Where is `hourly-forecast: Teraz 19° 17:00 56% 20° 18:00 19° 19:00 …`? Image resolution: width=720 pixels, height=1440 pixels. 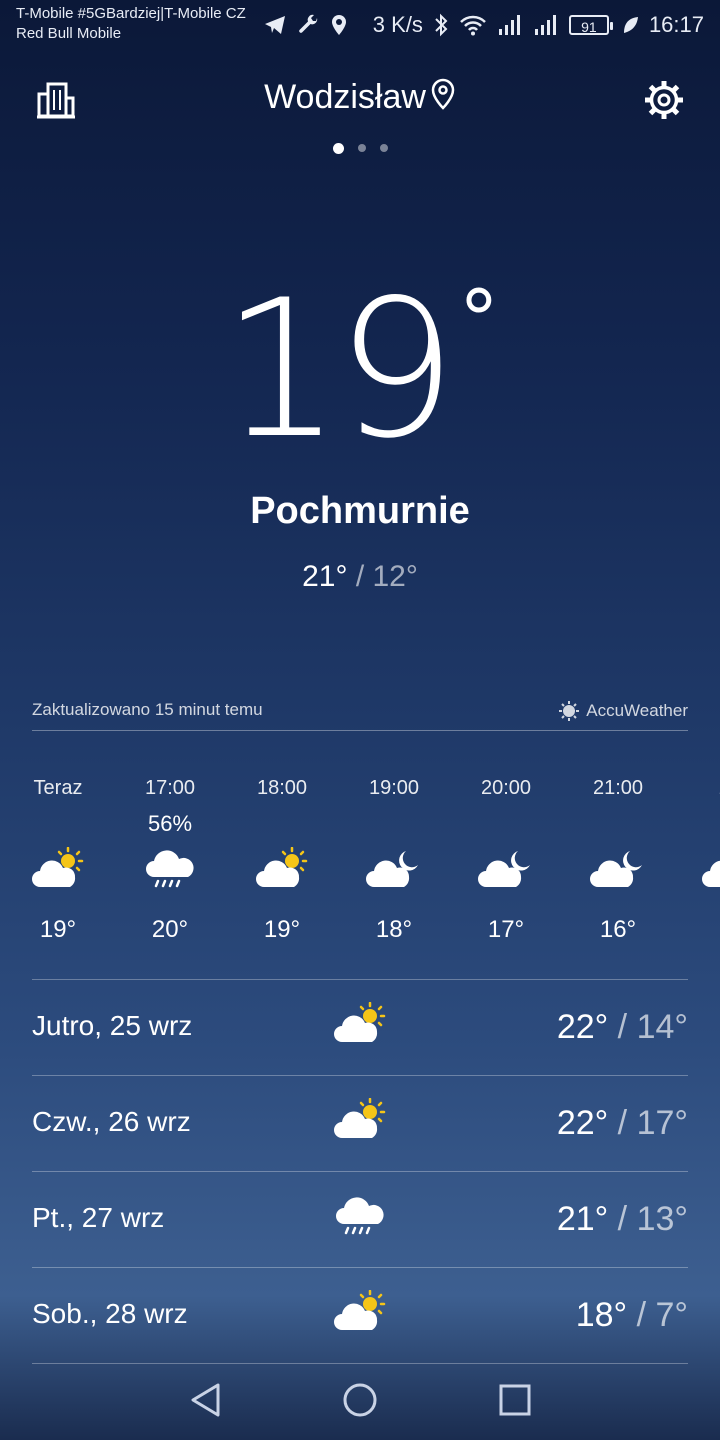
hourly-forecast: Teraz 19° 17:00 56% 20° 18:00 19° 19:00 … is located at coordinates (360, 865).